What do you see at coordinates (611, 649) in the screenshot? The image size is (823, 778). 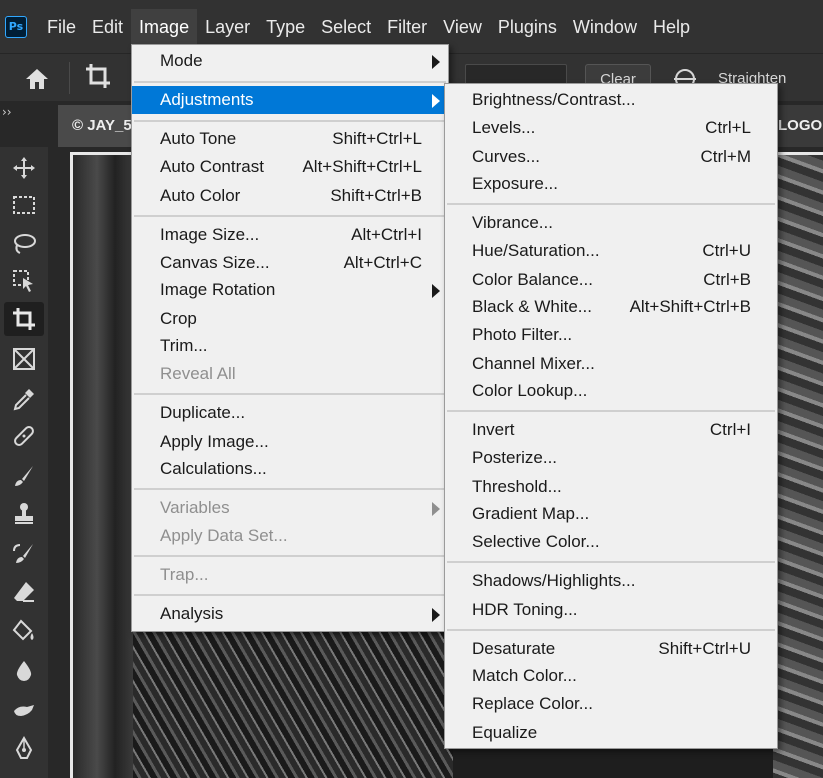 I see `menu-item-desaturate: Desaturate Shift+Ctrl+U` at bounding box center [611, 649].